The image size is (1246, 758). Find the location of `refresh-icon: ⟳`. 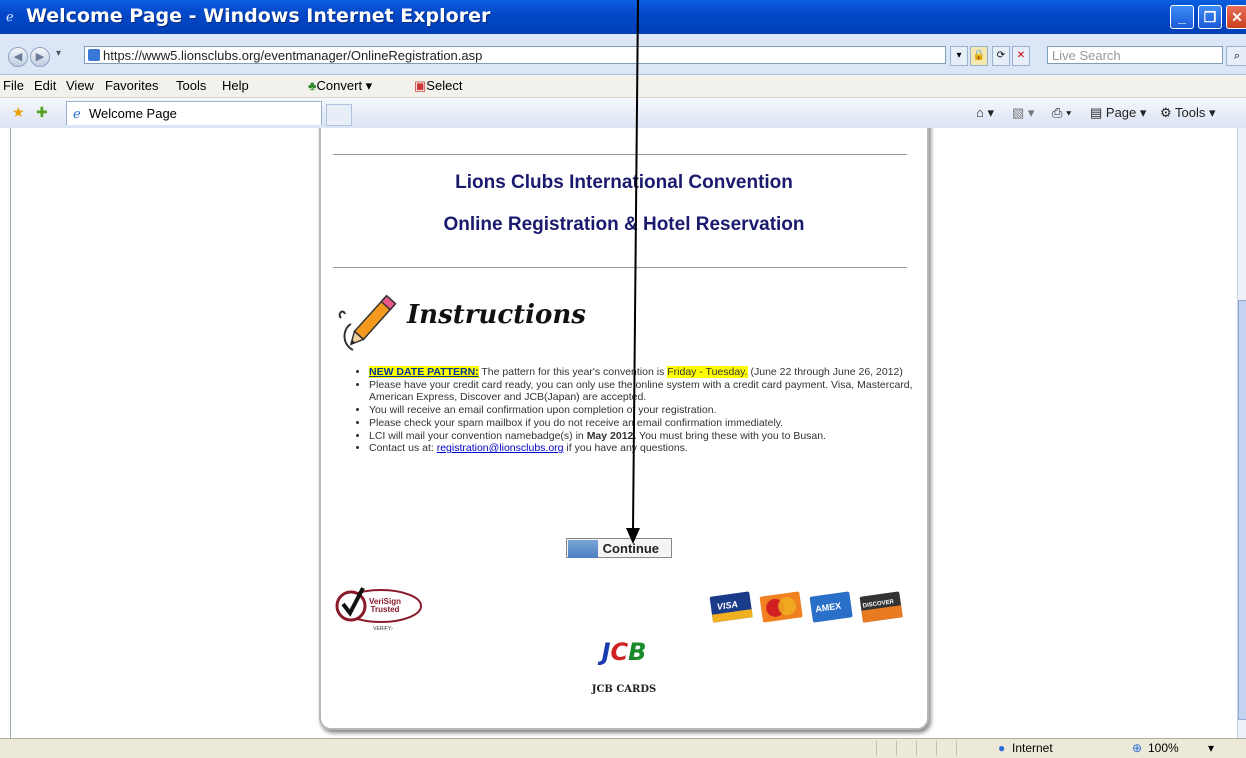

refresh-icon: ⟳ is located at coordinates (1001, 56).